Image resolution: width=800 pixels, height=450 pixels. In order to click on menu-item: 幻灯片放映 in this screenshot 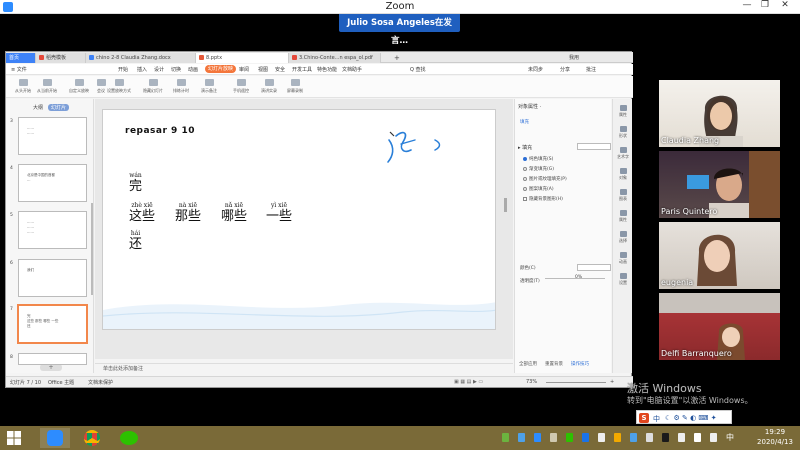, I will do `click(221, 69)`.